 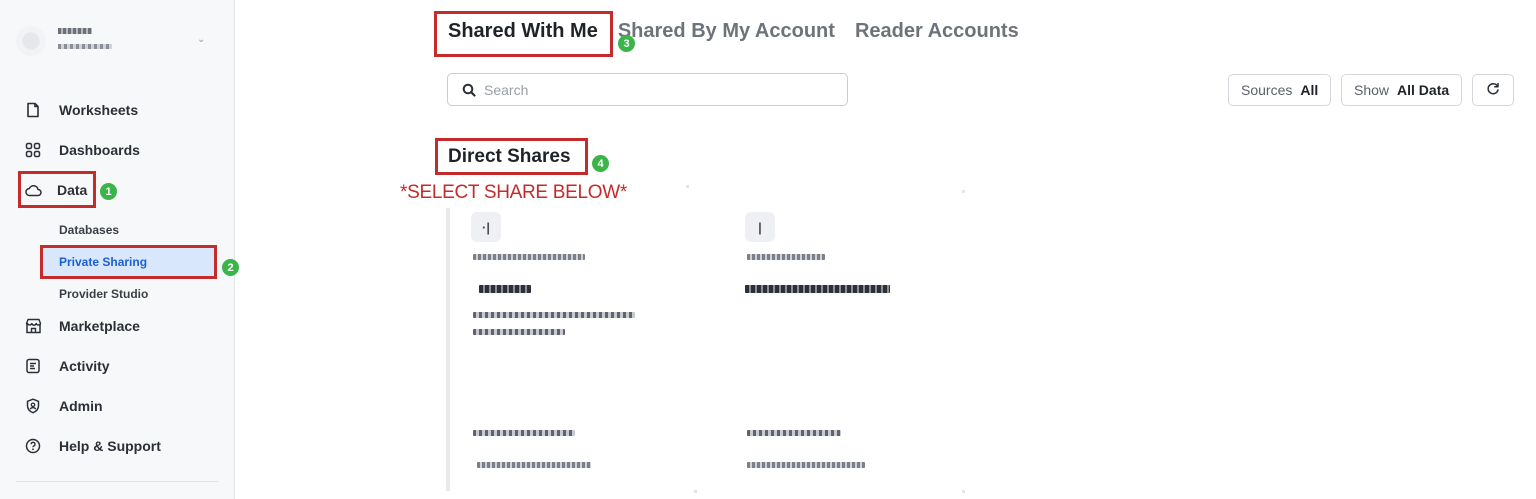 What do you see at coordinates (1372, 90) in the screenshot?
I see `show-filter-label: Show` at bounding box center [1372, 90].